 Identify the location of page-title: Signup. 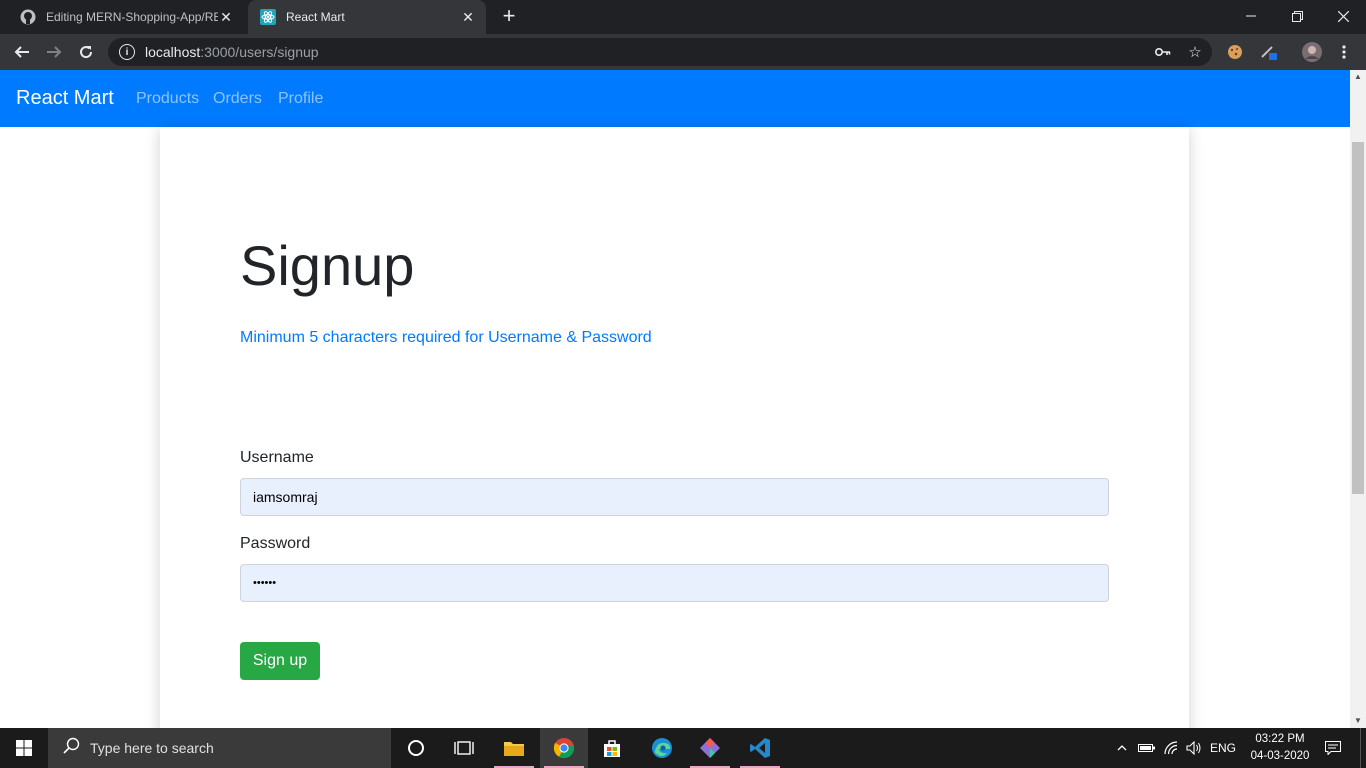
(327, 265).